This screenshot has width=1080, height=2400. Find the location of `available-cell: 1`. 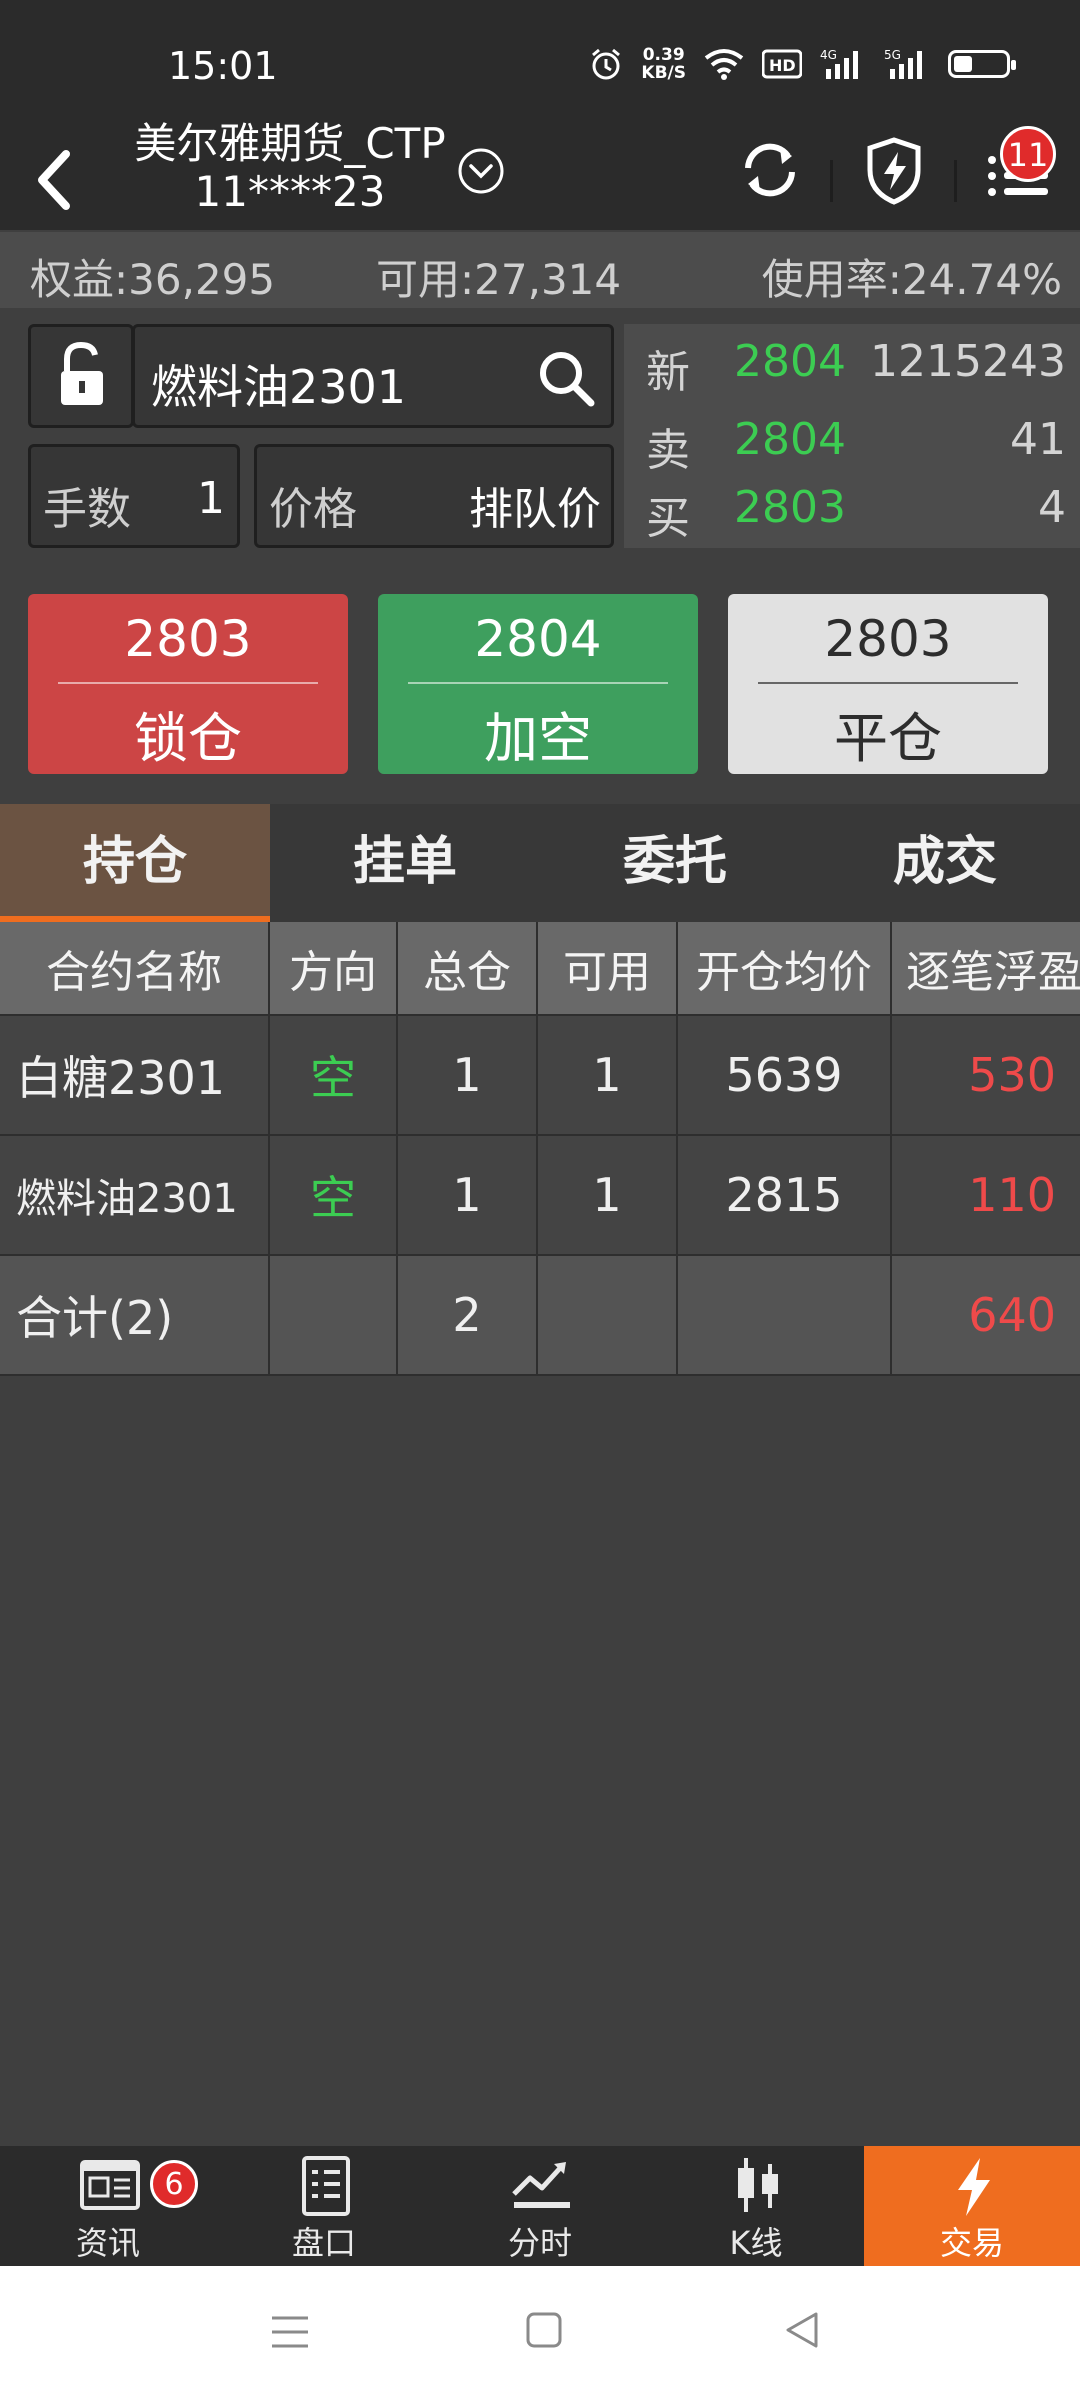

available-cell: 1 is located at coordinates (608, 1075).